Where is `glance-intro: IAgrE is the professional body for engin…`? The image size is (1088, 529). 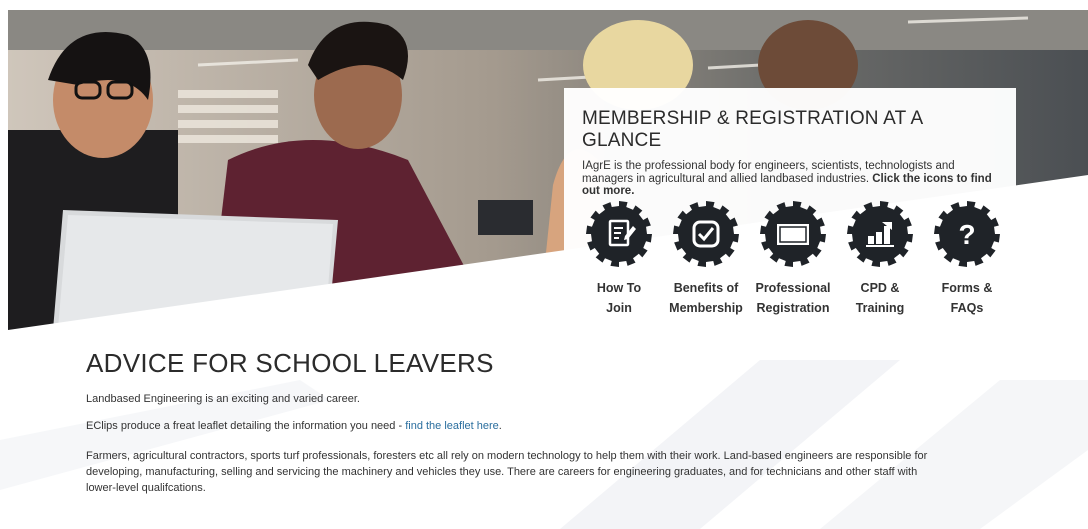 glance-intro: IAgrE is the professional body for engin… is located at coordinates (790, 179).